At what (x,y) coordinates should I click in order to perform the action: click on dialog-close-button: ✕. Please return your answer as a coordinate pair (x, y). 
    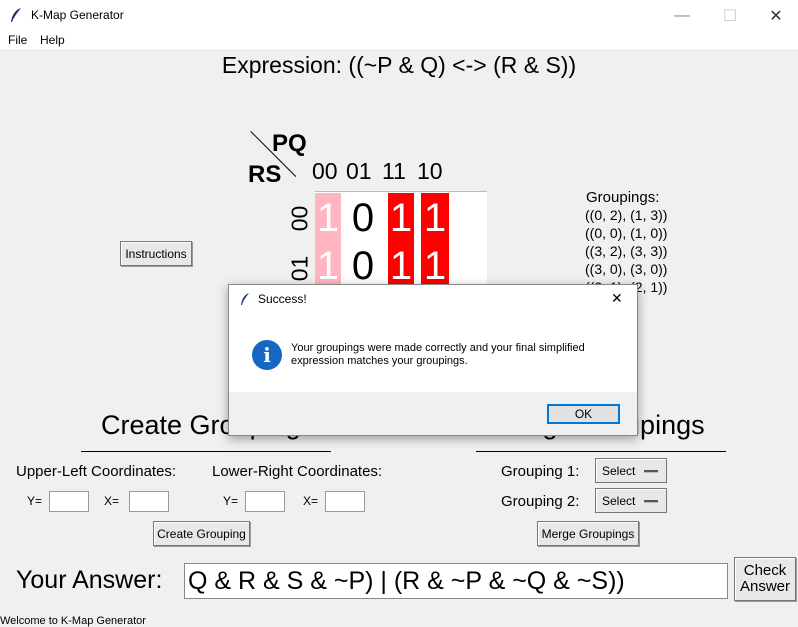
    Looking at the image, I should click on (617, 298).